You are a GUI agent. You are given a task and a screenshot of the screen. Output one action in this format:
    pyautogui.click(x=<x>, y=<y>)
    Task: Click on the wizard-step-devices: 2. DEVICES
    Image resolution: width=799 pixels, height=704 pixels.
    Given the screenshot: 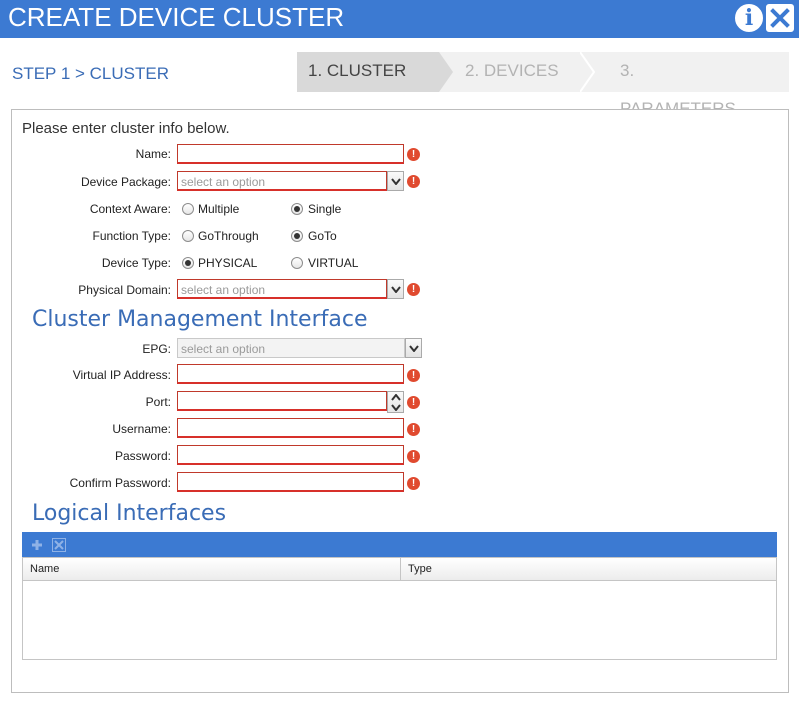 What is the action you would take?
    pyautogui.click(x=512, y=72)
    